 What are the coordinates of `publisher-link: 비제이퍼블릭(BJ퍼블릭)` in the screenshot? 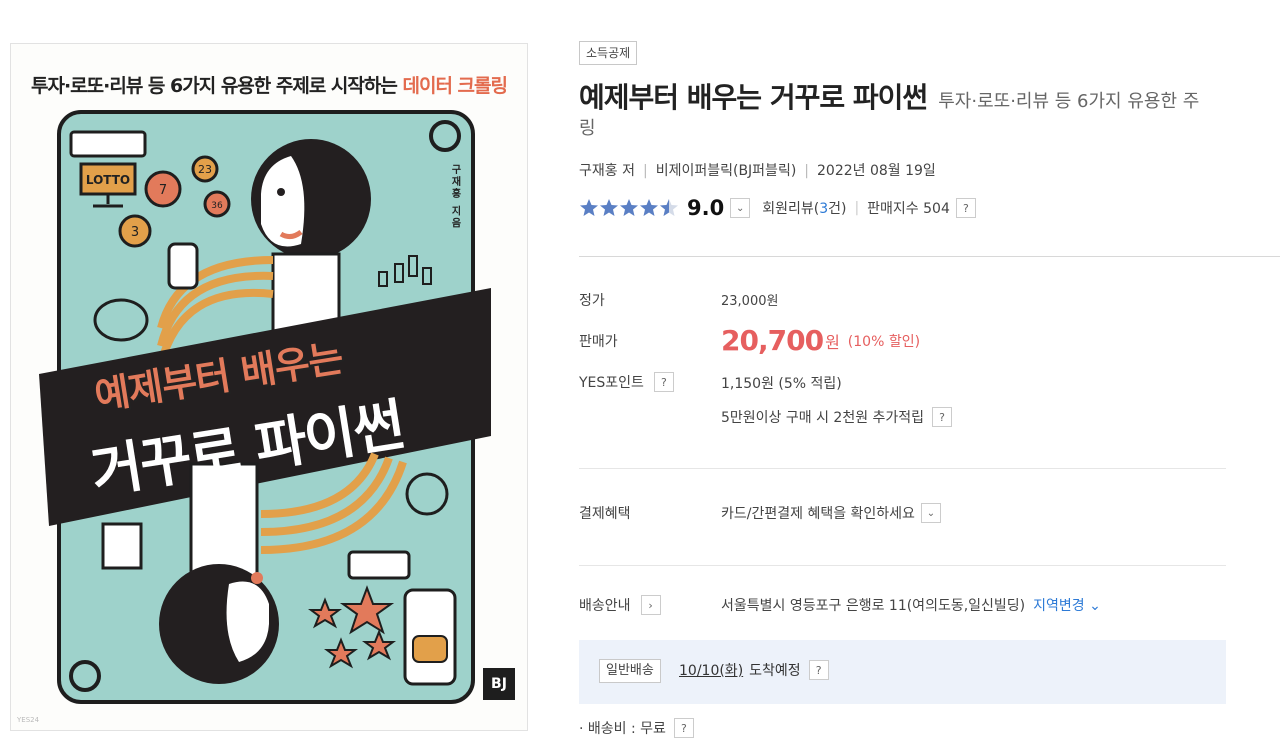 It's located at (726, 171).